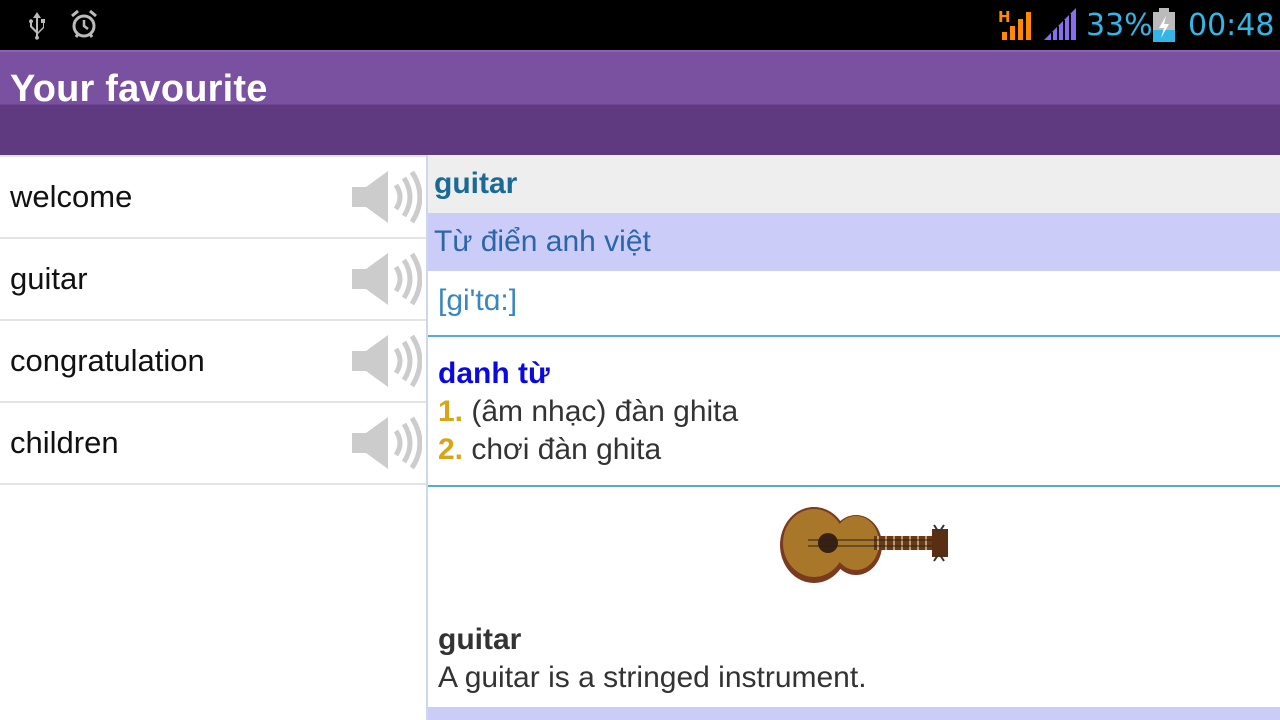 This screenshot has width=1280, height=720. Describe the element at coordinates (1231, 25) in the screenshot. I see `clock-time: 00:48` at that location.